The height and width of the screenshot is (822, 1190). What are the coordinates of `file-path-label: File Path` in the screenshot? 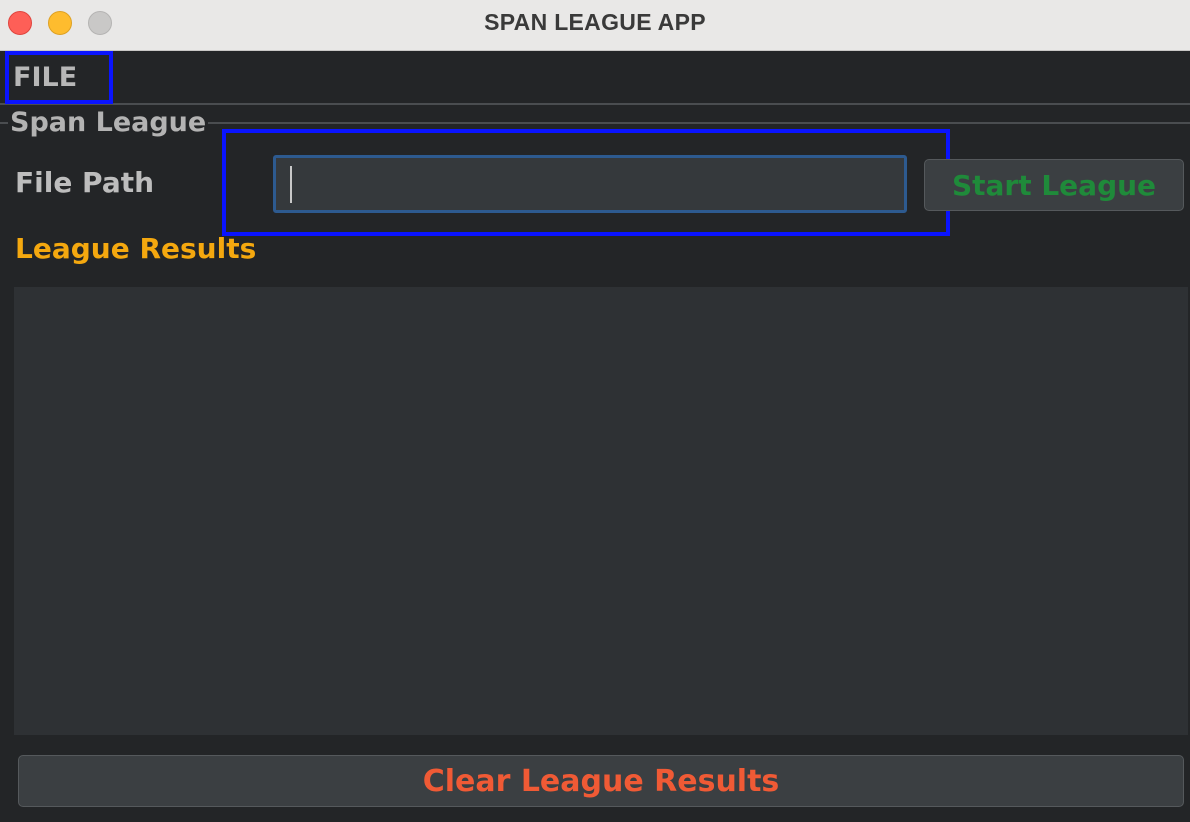 It's located at (85, 182).